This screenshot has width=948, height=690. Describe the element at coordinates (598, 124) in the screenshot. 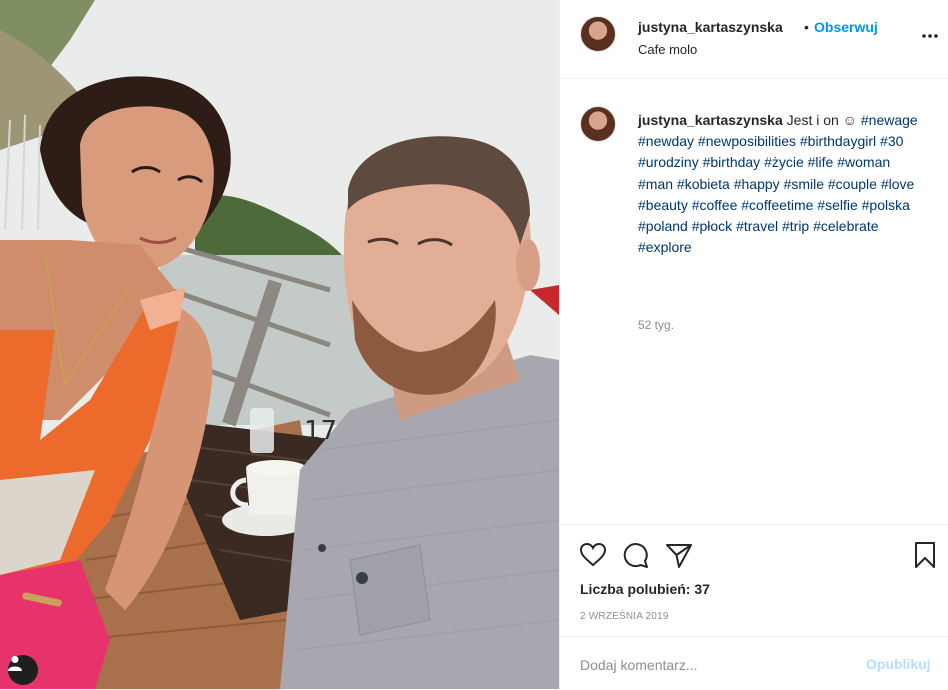

I see `caption-author-avatar` at that location.